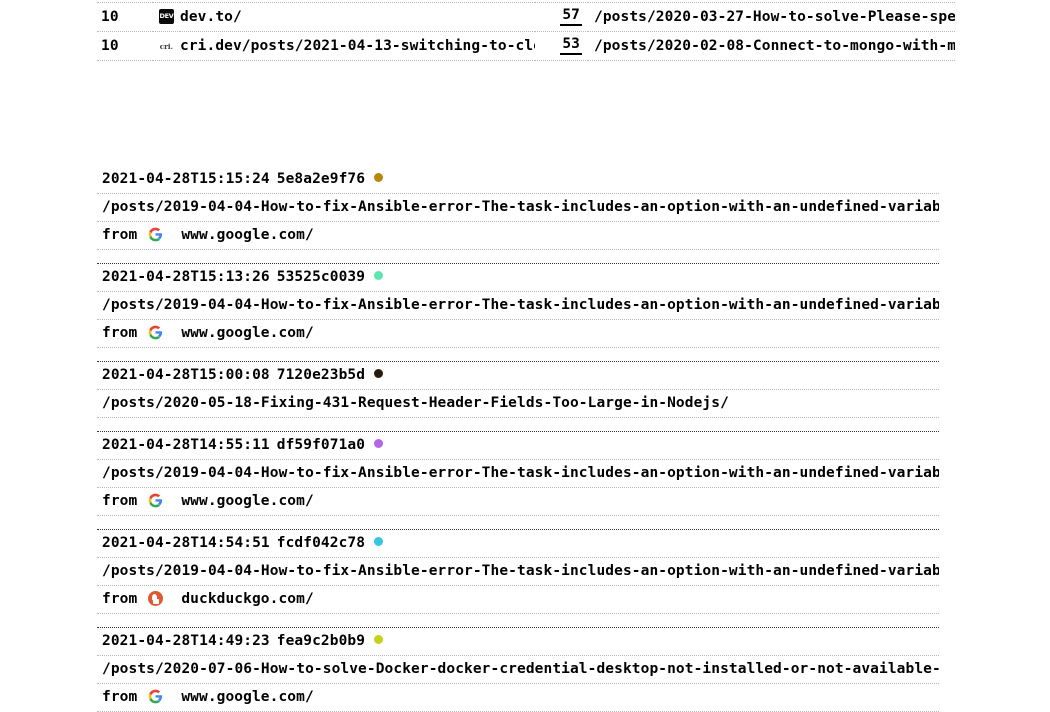 This screenshot has width=1050, height=712. I want to click on entry-timestamp: 2021-04-28T14:49:23, so click(186, 641).